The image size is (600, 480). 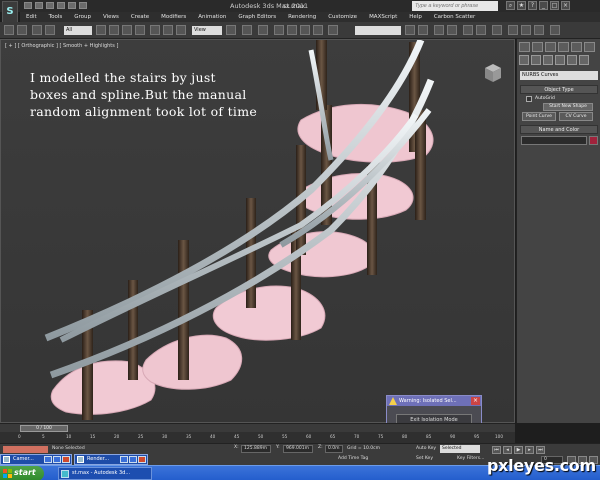 What do you see at coordinates (333, 30) in the screenshot?
I see `edit-named-selection-icon` at bounding box center [333, 30].